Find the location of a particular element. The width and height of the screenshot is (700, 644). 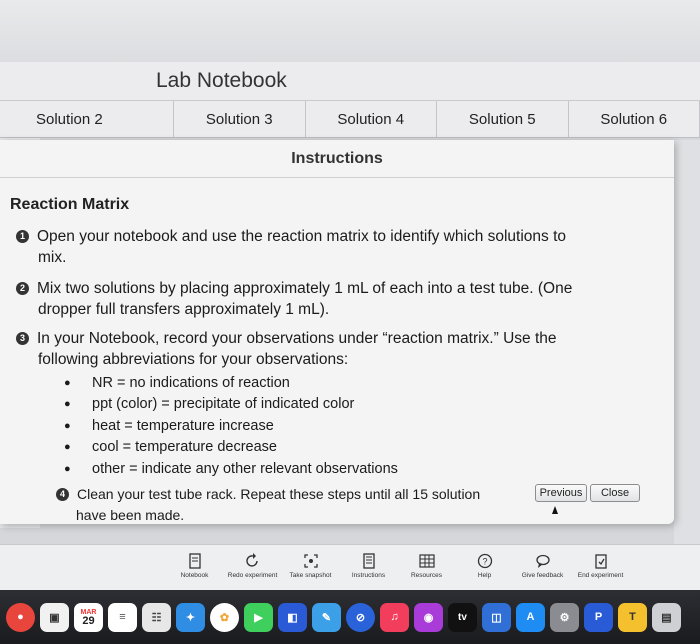

app-store-icon: ✦ is located at coordinates (190, 617).